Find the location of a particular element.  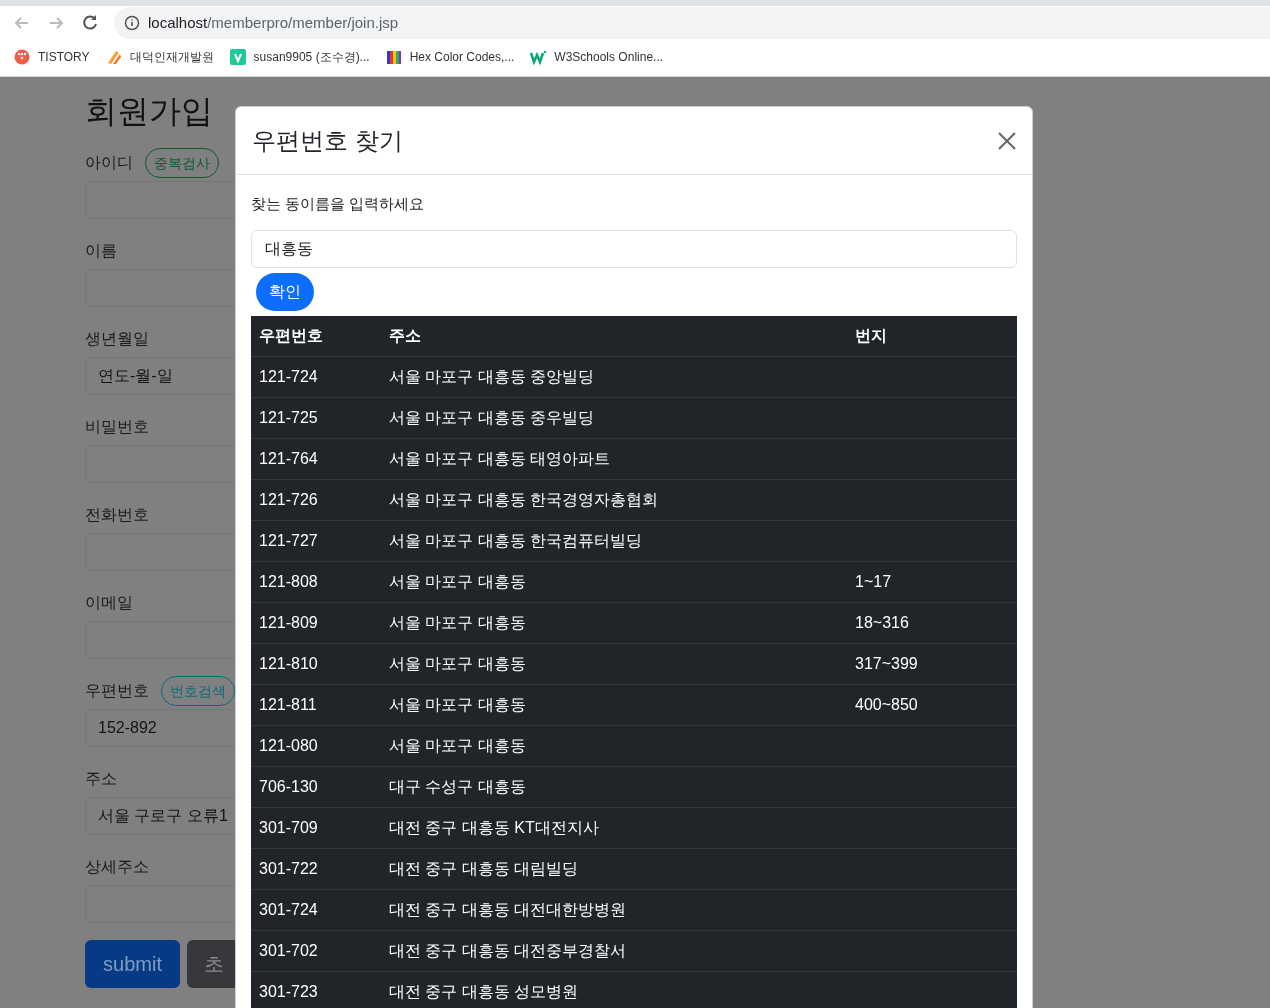

table-cell: 대전 중구 대흥동 대전대한방병원 is located at coordinates (508, 909).